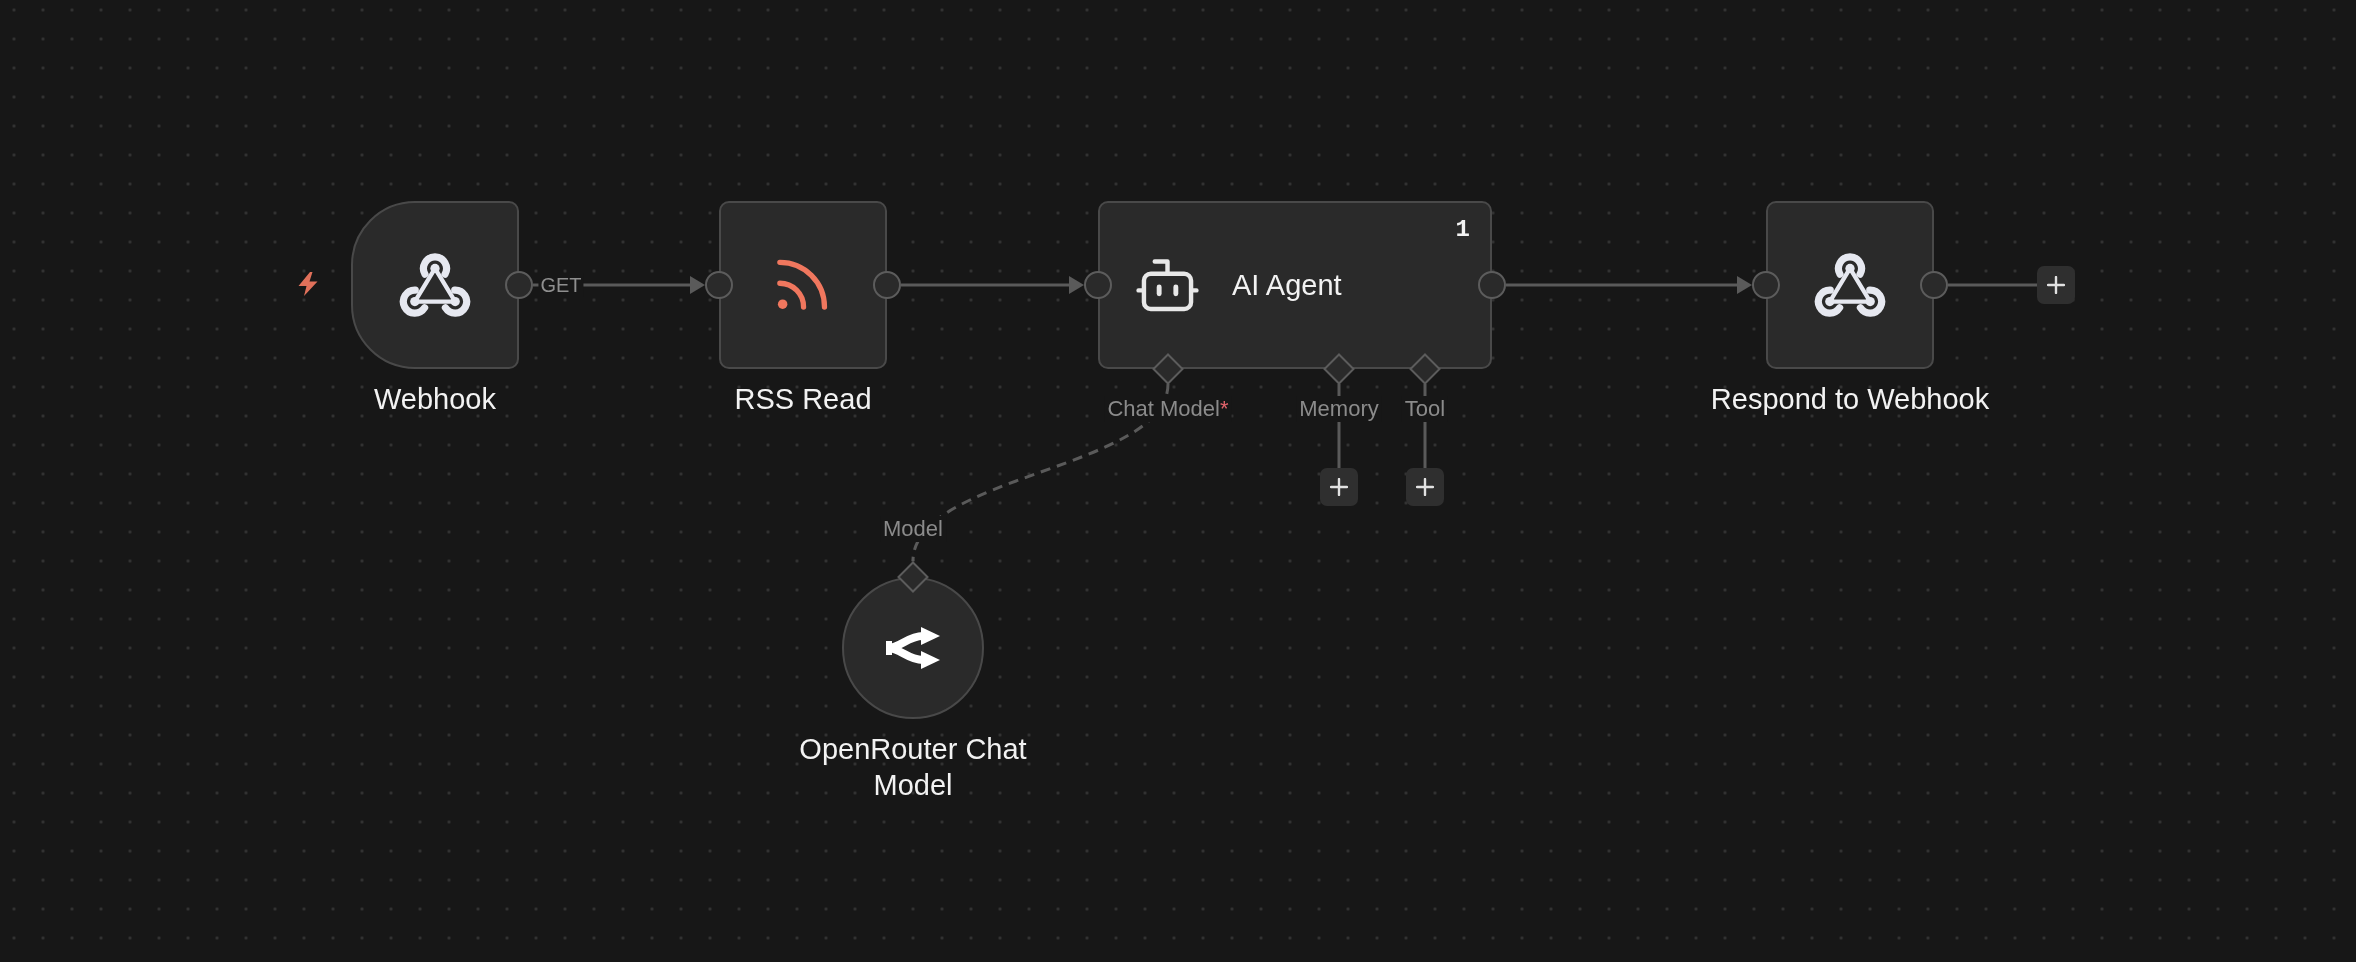 The width and height of the screenshot is (2356, 962). What do you see at coordinates (913, 767) in the screenshot?
I see `node-label: OpenRouter Chat Model` at bounding box center [913, 767].